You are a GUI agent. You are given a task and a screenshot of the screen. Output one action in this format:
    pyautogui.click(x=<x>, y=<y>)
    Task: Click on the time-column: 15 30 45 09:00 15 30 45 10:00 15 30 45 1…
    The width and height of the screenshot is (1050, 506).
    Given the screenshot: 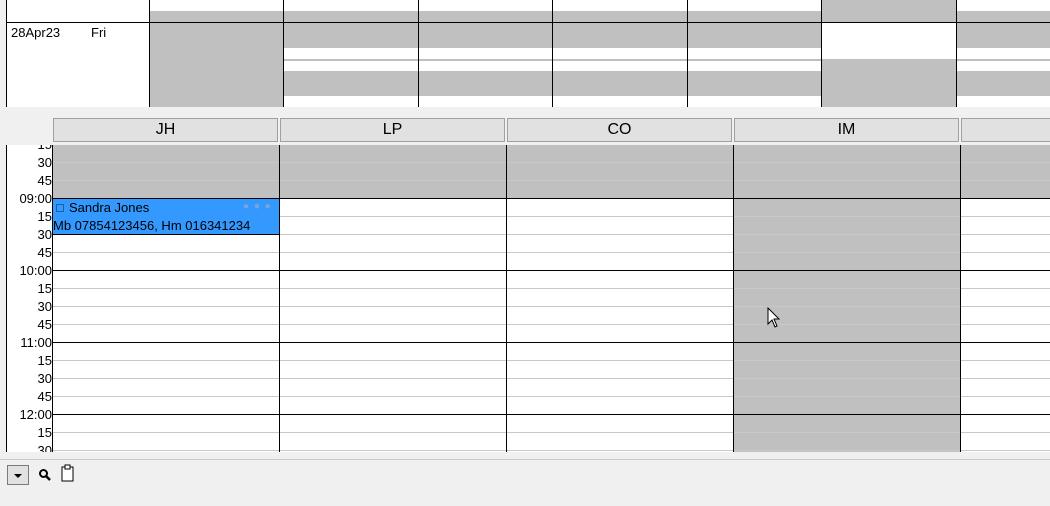 What is the action you would take?
    pyautogui.click(x=29, y=298)
    